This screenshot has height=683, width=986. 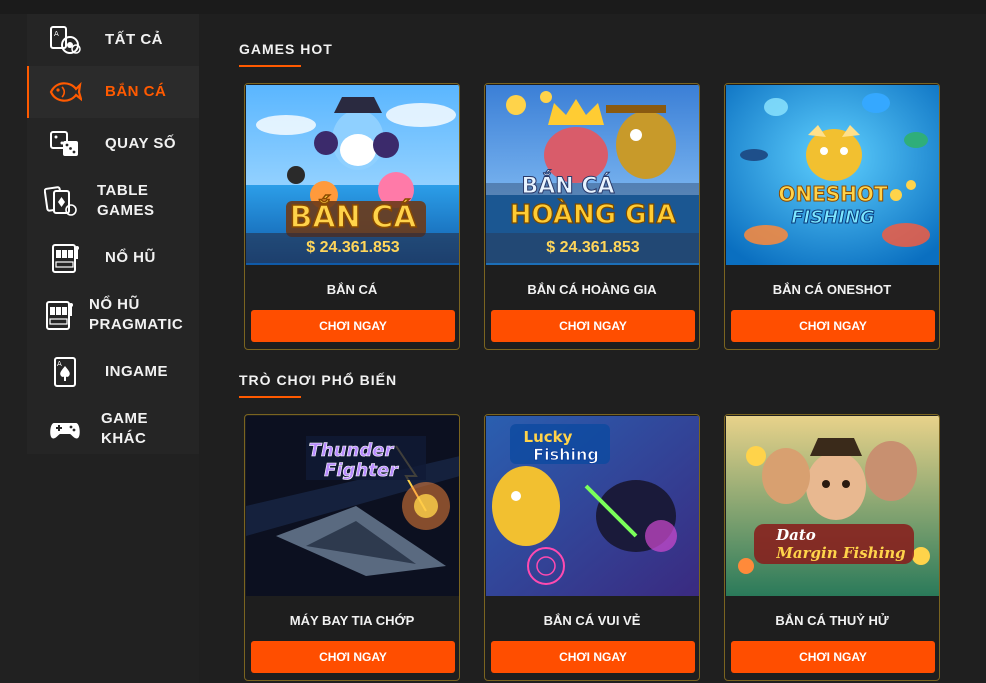 What do you see at coordinates (832, 175) in the screenshot?
I see `game-thumbnail: ONESHOT FISHING` at bounding box center [832, 175].